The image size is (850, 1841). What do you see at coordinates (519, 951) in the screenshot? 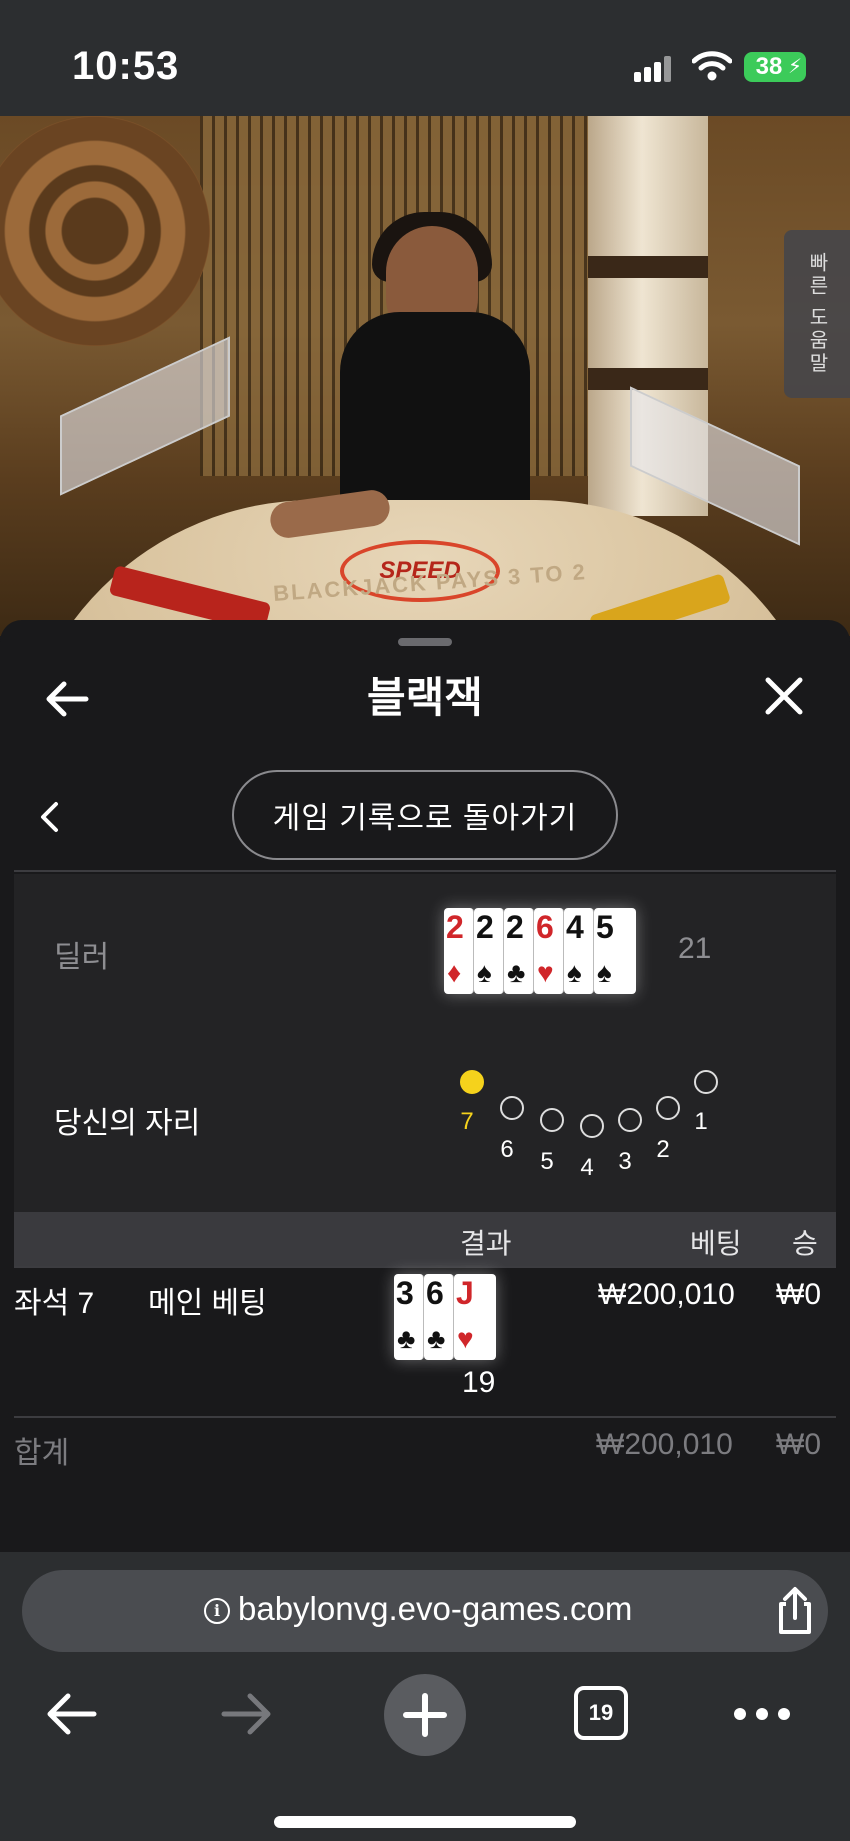
I see `playing-card: 2 ♣` at bounding box center [519, 951].